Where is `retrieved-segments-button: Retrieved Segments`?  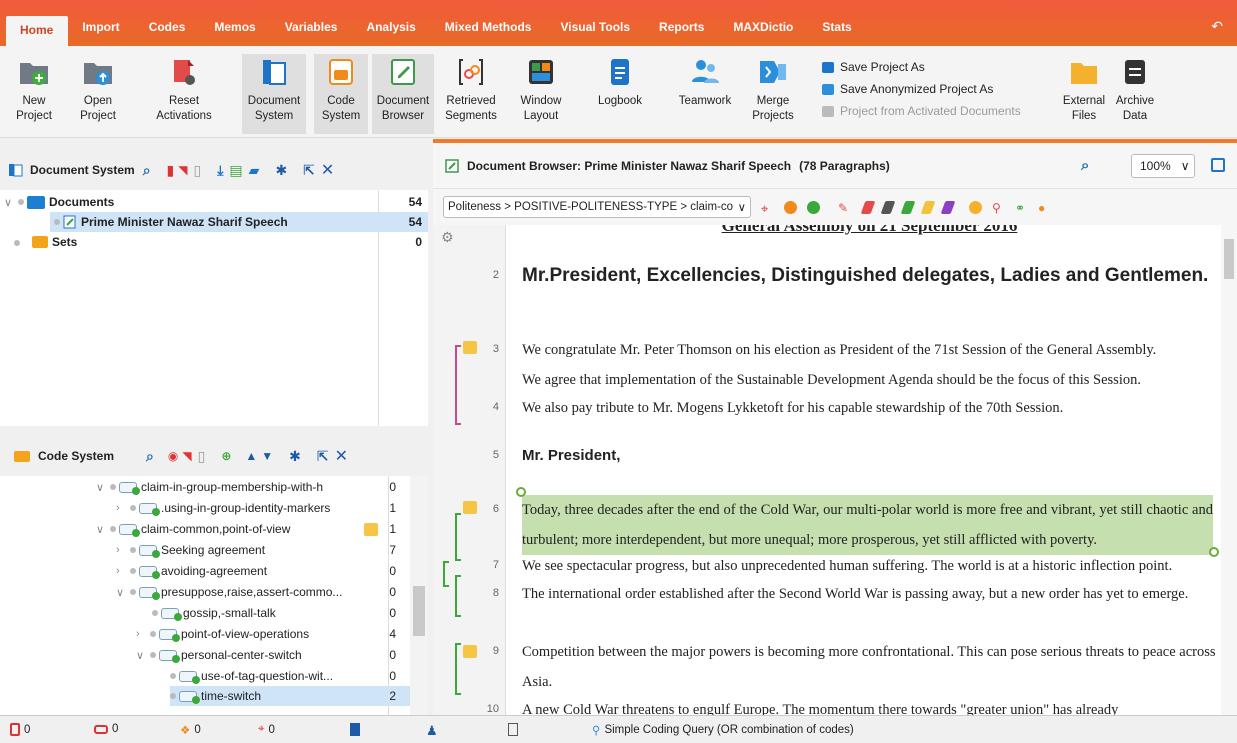 retrieved-segments-button: Retrieved Segments is located at coordinates (471, 94).